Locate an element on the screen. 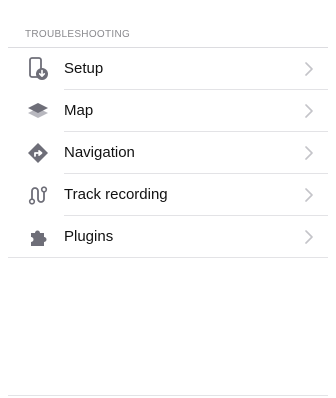  setup-icon is located at coordinates (38, 69).